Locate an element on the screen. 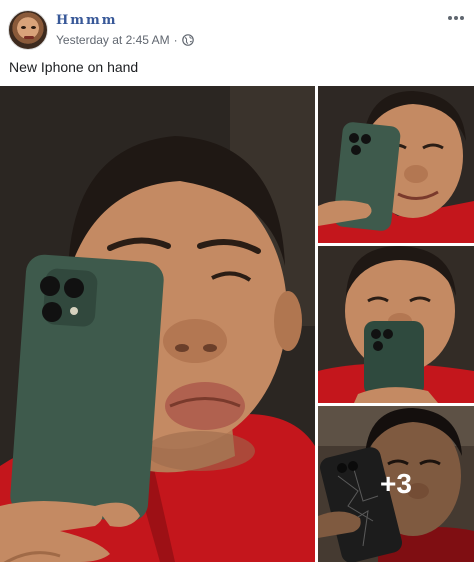  globe-icon is located at coordinates (187, 40).